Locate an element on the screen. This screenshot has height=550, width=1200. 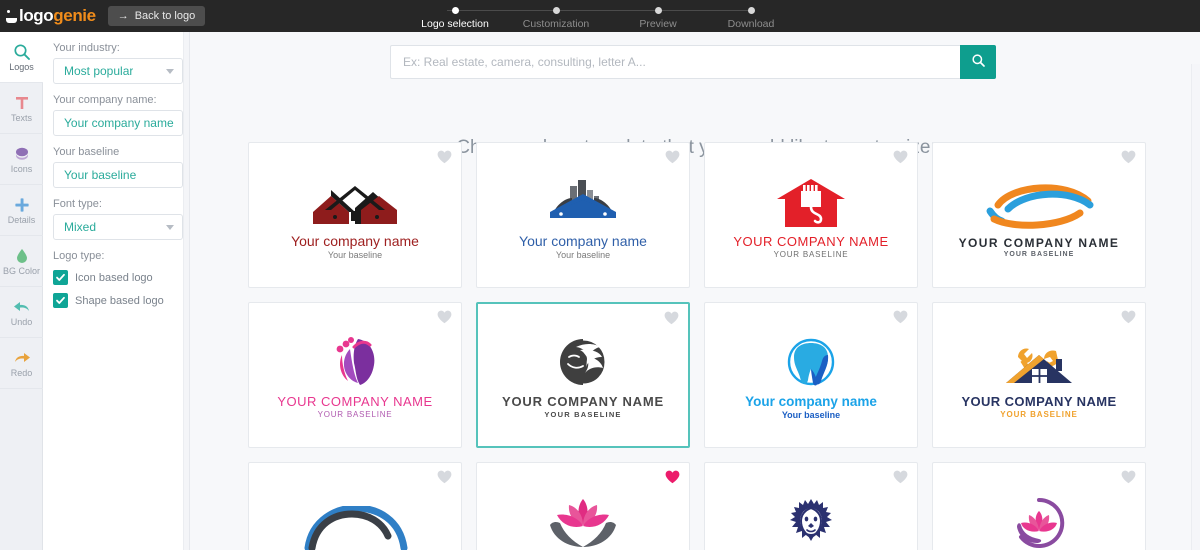
swoosh-arcs-icon is located at coordinates (1039, 204).